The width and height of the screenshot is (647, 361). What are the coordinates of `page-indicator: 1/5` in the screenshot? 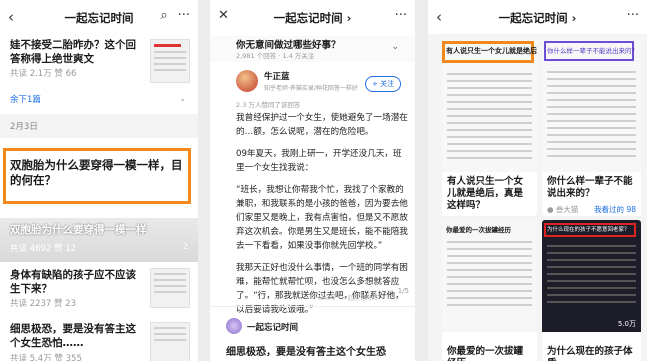 It's located at (403, 291).